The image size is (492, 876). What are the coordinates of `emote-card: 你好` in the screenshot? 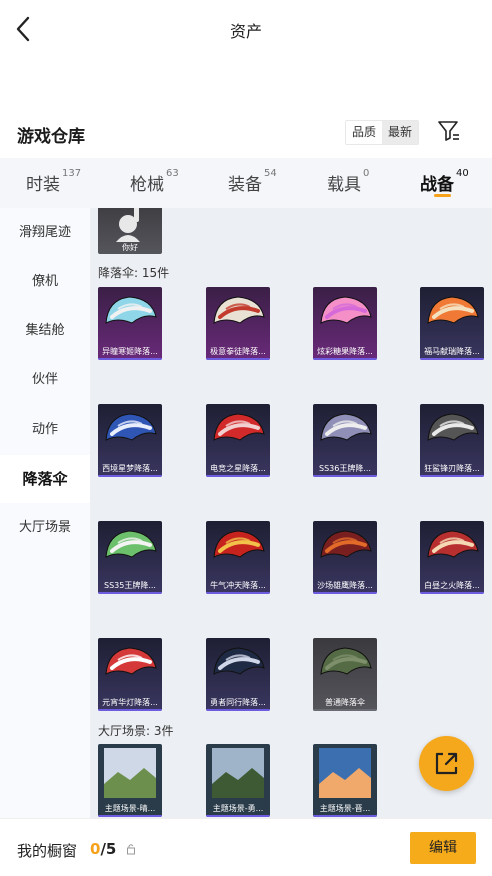 It's located at (130, 231).